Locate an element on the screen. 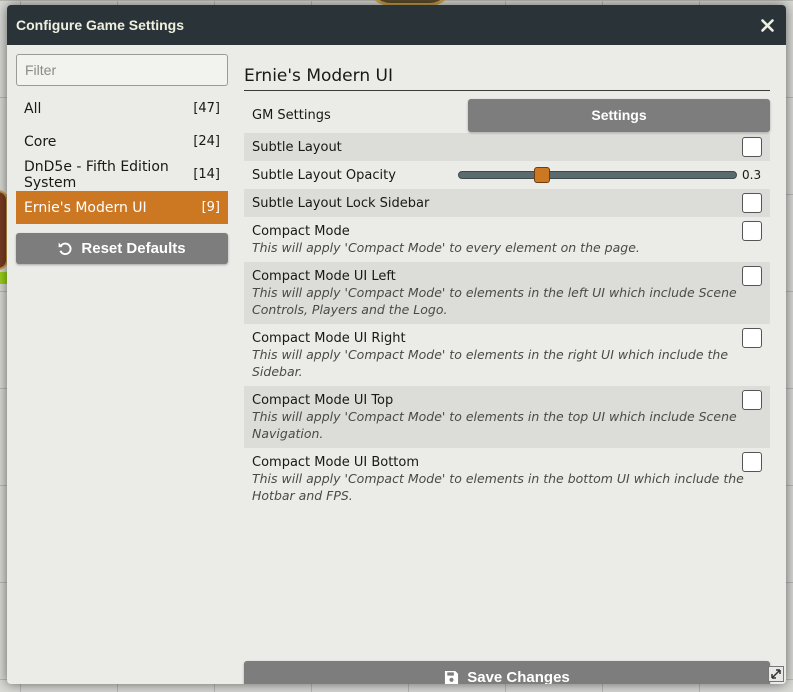 This screenshot has width=793, height=692. setting-label: Subtle Layout Opacity is located at coordinates (324, 175).